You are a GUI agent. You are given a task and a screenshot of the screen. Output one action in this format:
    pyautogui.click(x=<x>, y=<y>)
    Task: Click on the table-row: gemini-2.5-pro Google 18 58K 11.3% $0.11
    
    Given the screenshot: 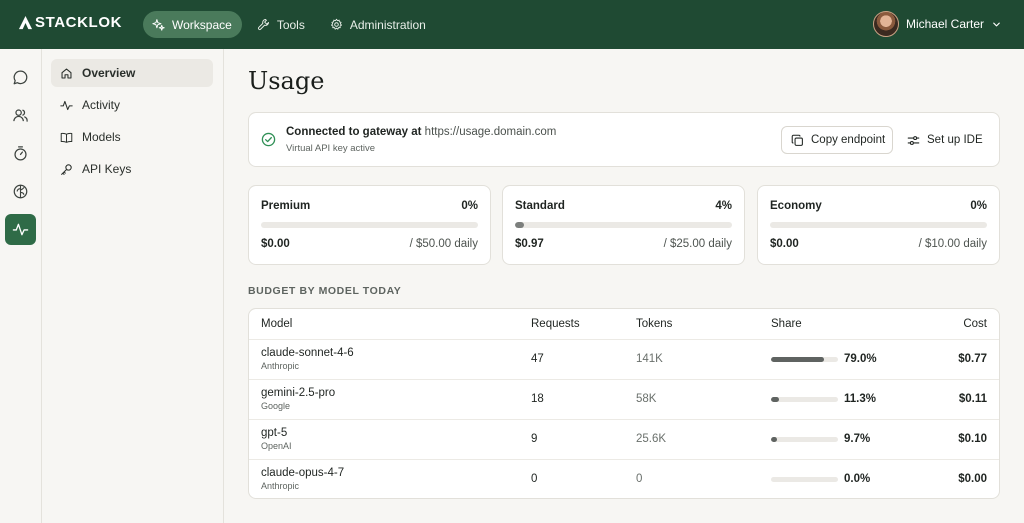 What is the action you would take?
    pyautogui.click(x=624, y=399)
    